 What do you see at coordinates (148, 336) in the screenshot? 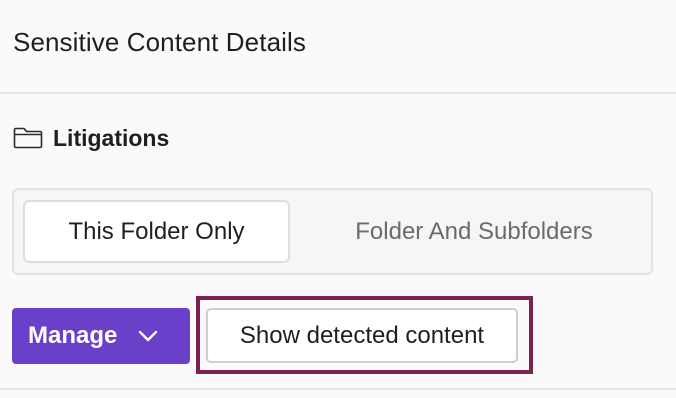
I see `chevron-down-icon` at bounding box center [148, 336].